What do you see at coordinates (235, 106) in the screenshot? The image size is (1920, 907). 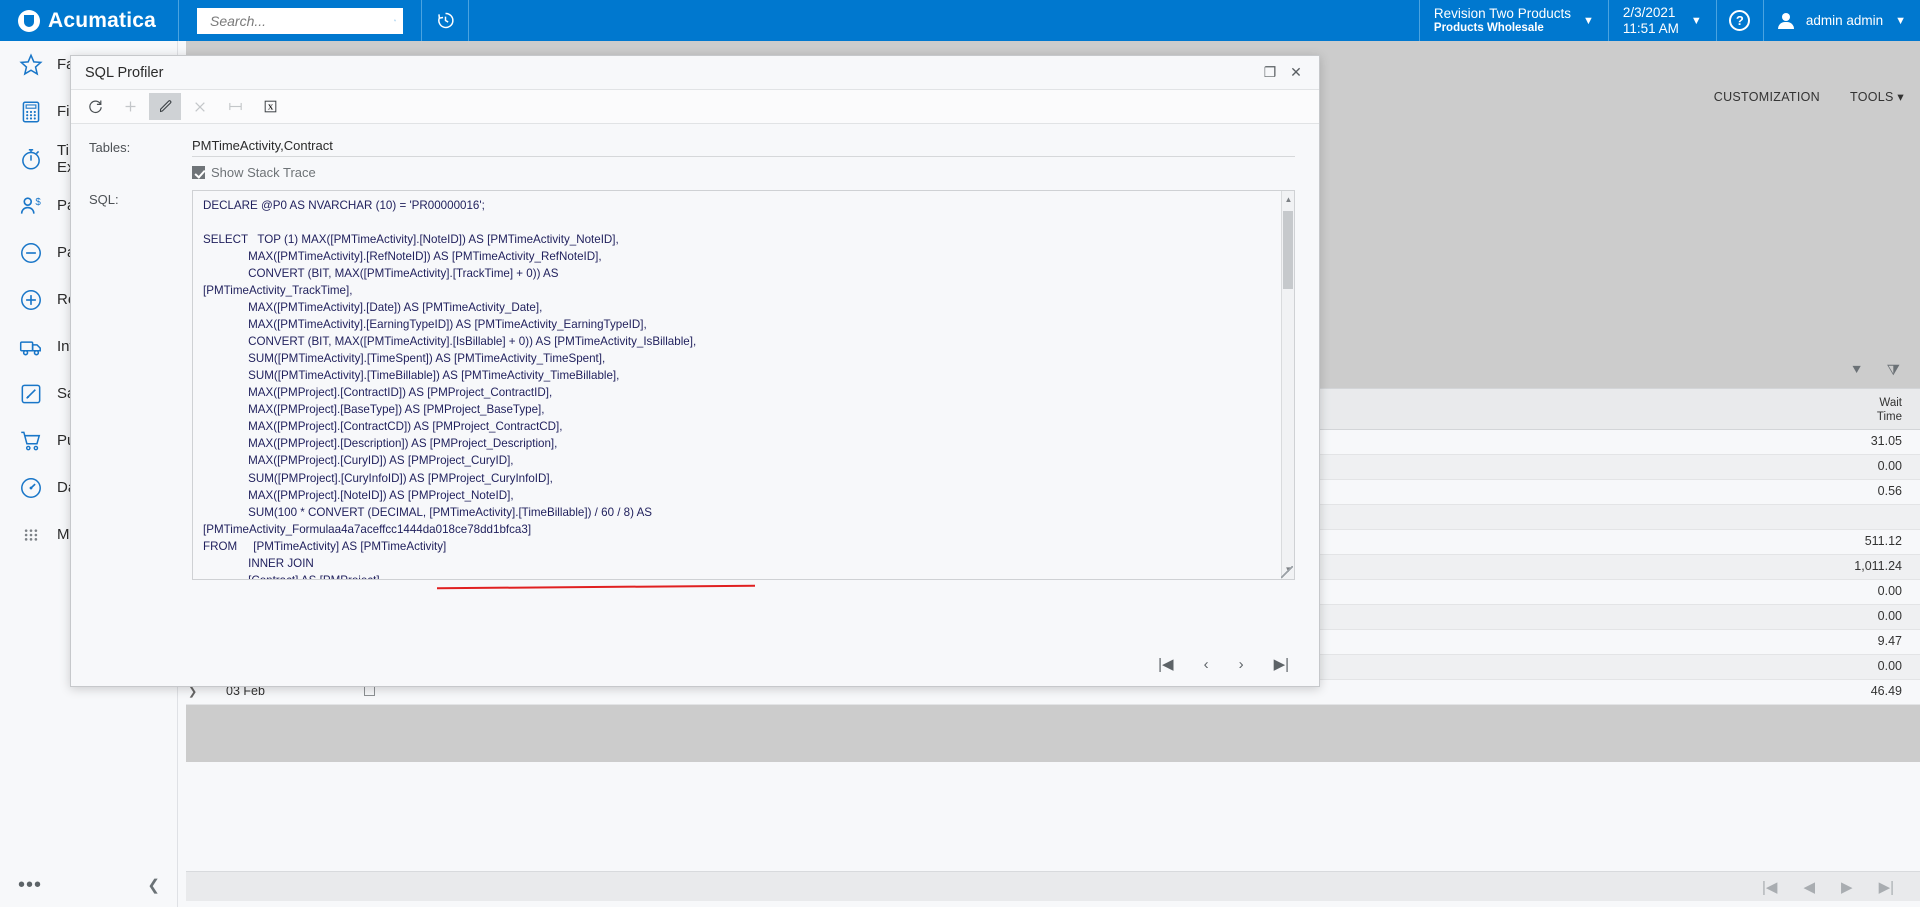 I see `fit-width-icon` at bounding box center [235, 106].